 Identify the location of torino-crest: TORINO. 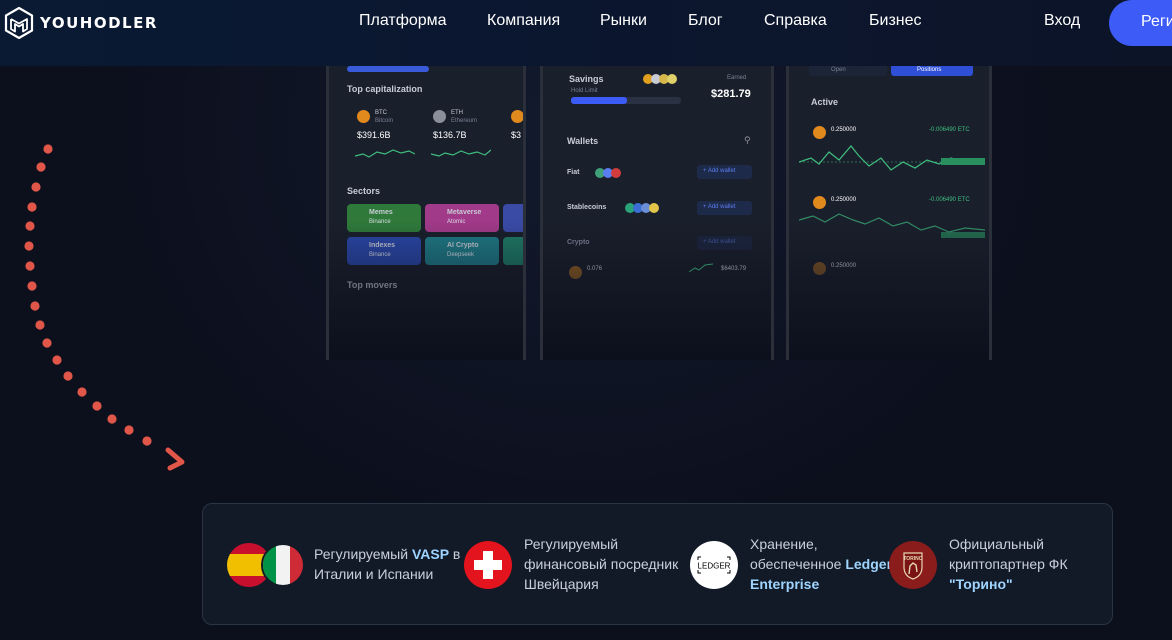
(913, 566).